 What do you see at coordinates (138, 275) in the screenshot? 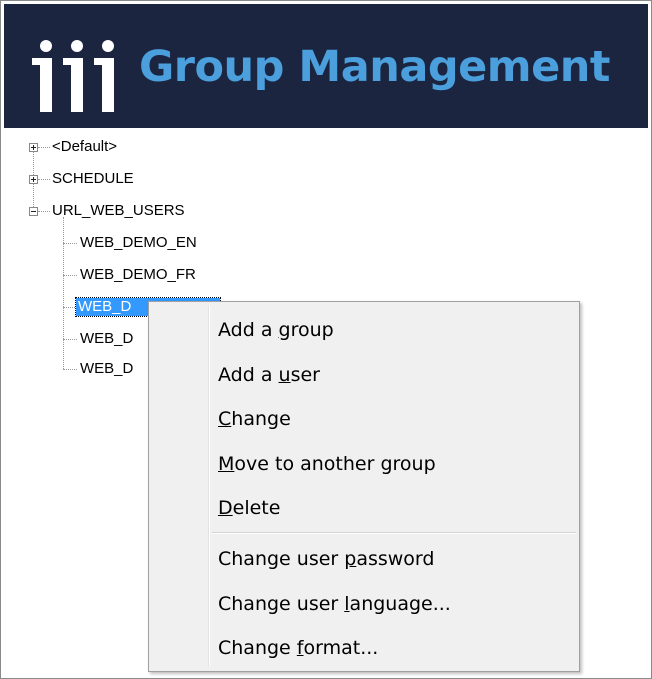
I see `tree-node-web-demo-fr: WEB_DEMO_FR` at bounding box center [138, 275].